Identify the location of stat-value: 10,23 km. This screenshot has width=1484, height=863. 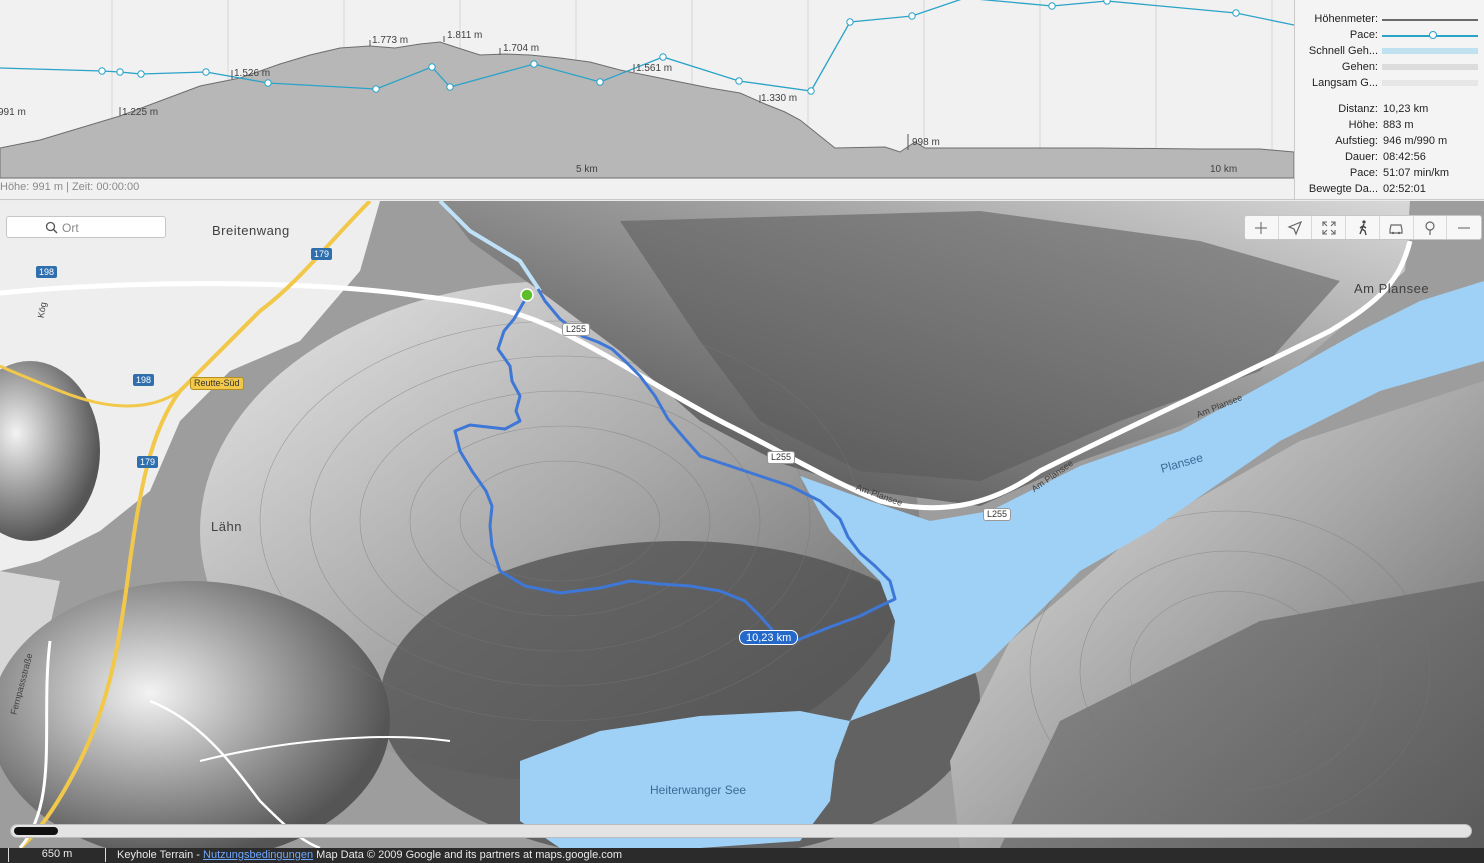
(1406, 109).